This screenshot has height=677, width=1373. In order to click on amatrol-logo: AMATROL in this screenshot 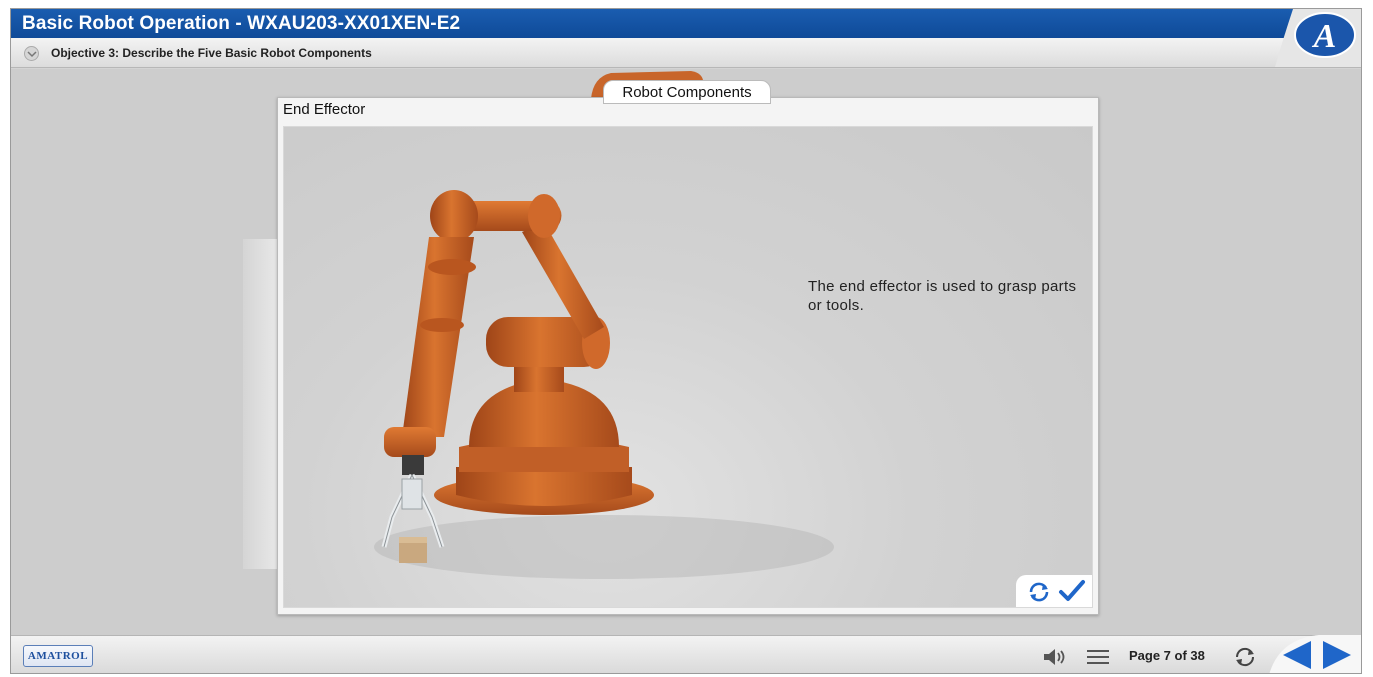, I will do `click(58, 656)`.